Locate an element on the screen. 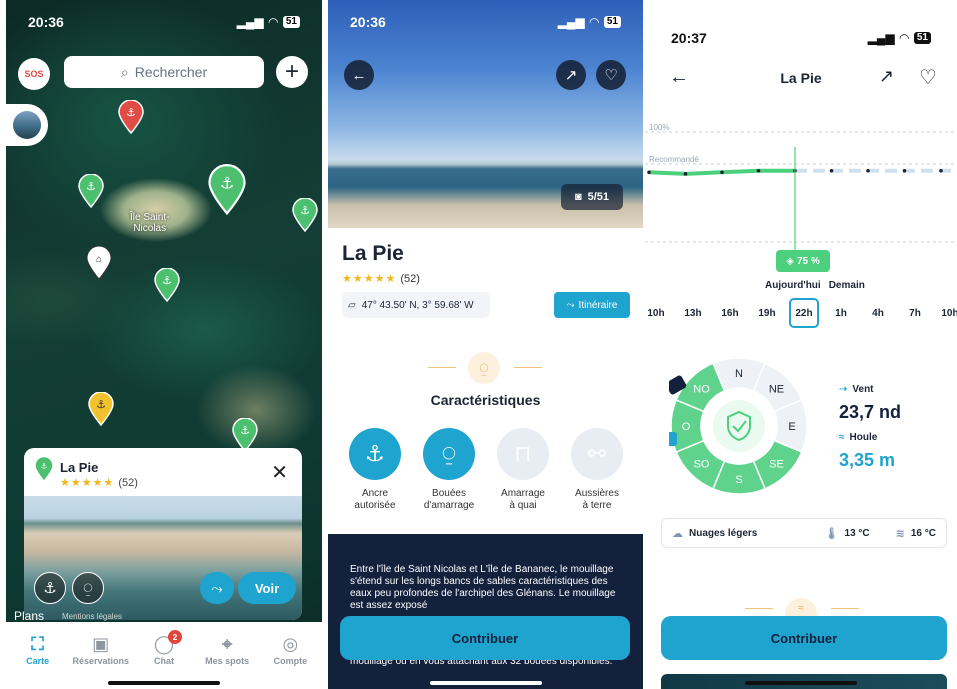 The height and width of the screenshot is (689, 957). feature-buoys: ⍜ Bouées d'amarrage is located at coordinates (449, 470).